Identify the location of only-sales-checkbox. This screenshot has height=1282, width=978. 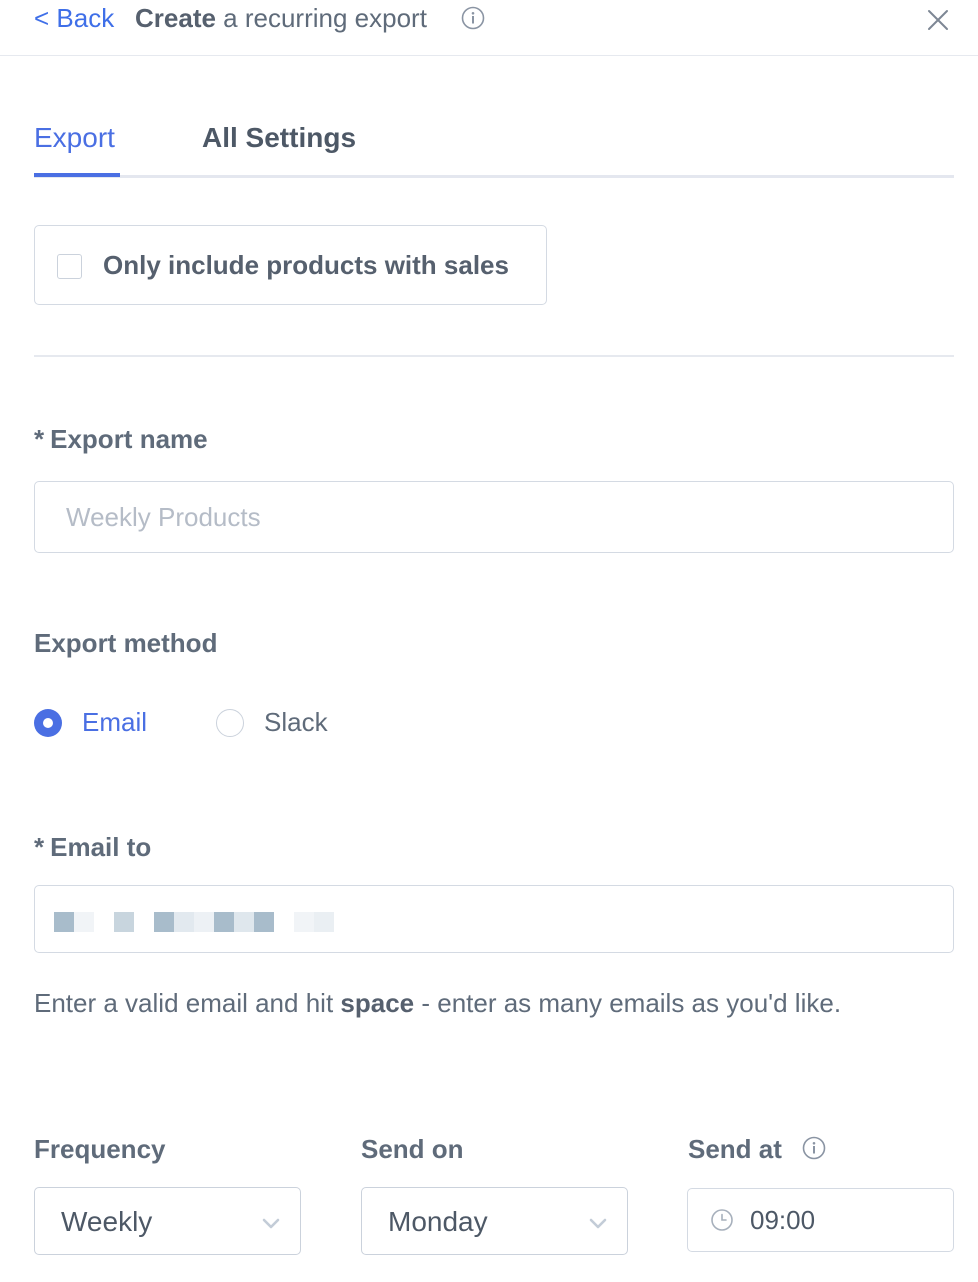
(69, 266).